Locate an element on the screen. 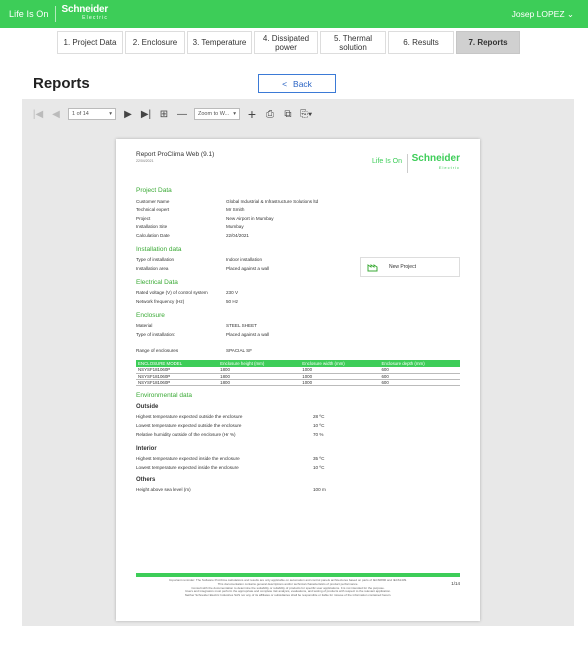  table-row: NSYSF181060P 1800 1000 600 is located at coordinates (298, 382).